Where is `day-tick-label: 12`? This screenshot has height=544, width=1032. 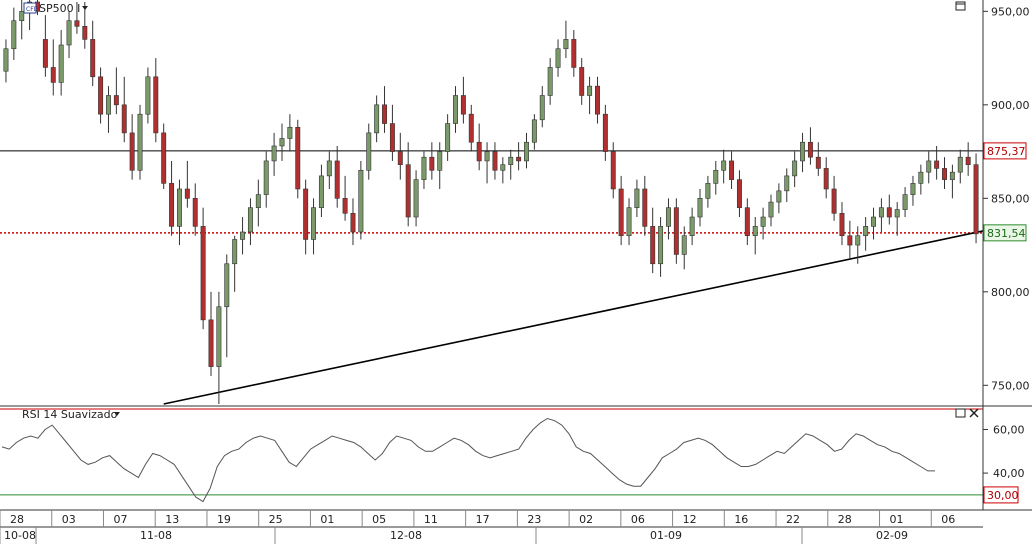 day-tick-label: 12 is located at coordinates (690, 519).